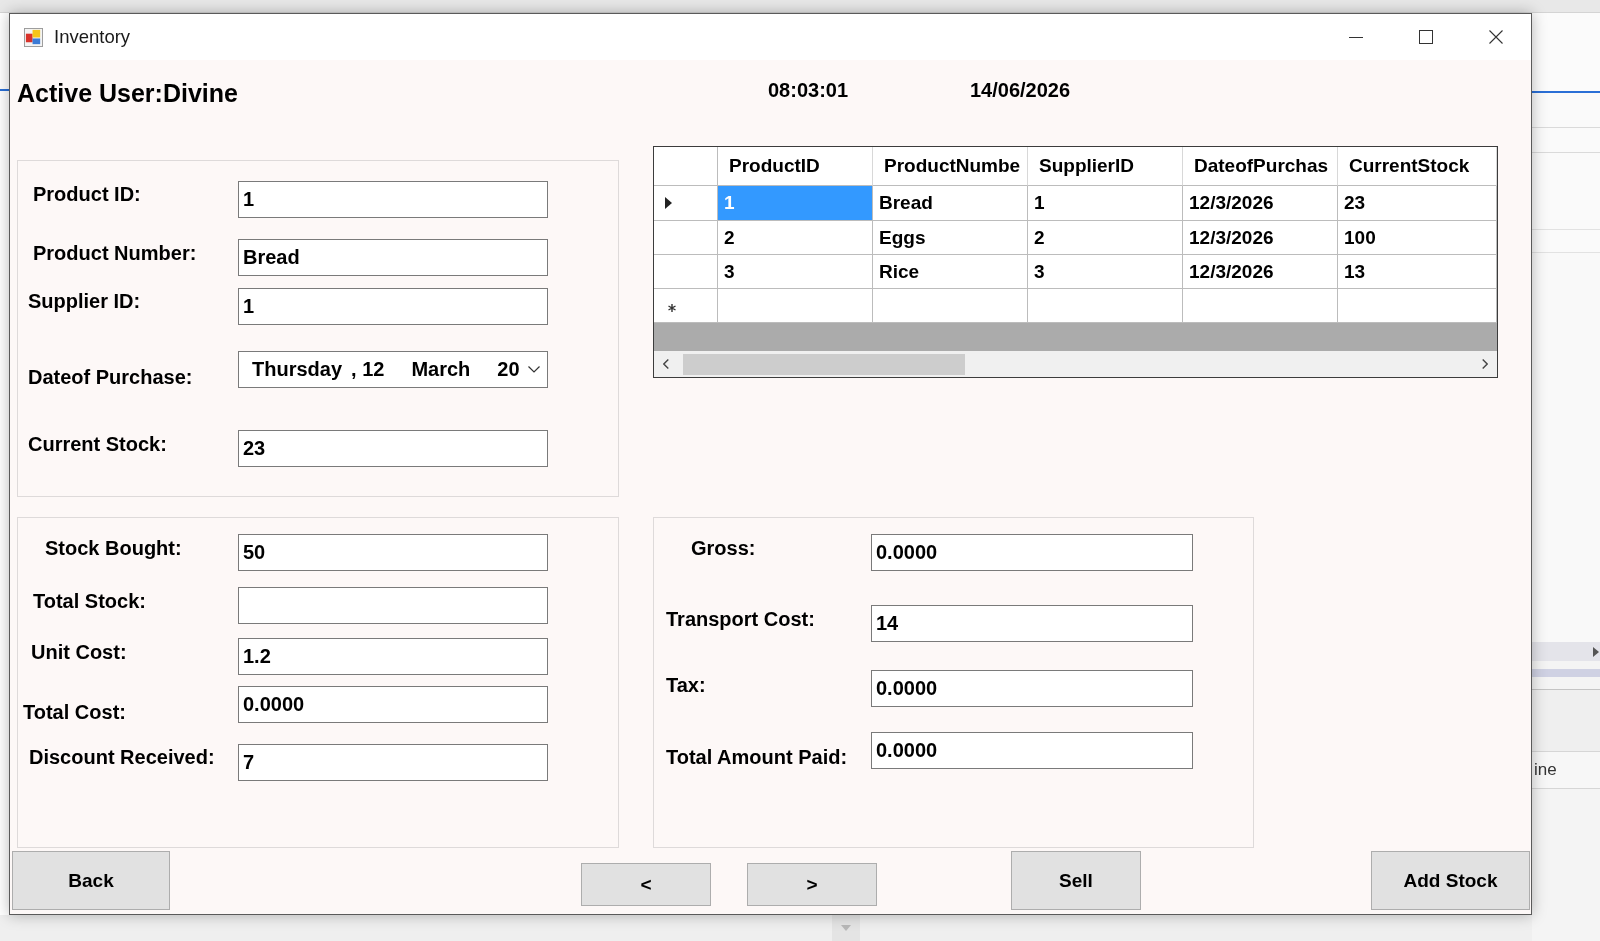  Describe the element at coordinates (1417, 203) in the screenshot. I see `table-cell: 23` at that location.